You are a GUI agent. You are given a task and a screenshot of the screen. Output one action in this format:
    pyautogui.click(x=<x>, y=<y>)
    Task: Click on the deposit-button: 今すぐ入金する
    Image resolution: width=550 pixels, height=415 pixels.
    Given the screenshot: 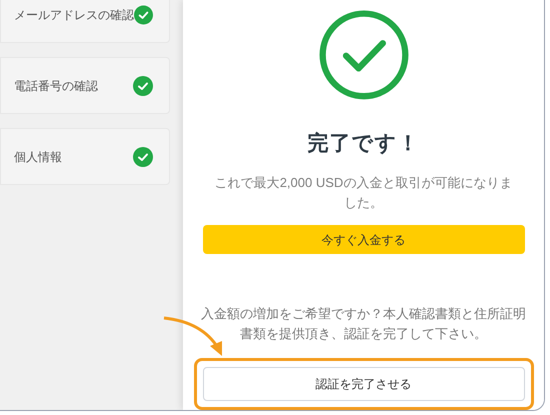 What is the action you would take?
    pyautogui.click(x=363, y=239)
    